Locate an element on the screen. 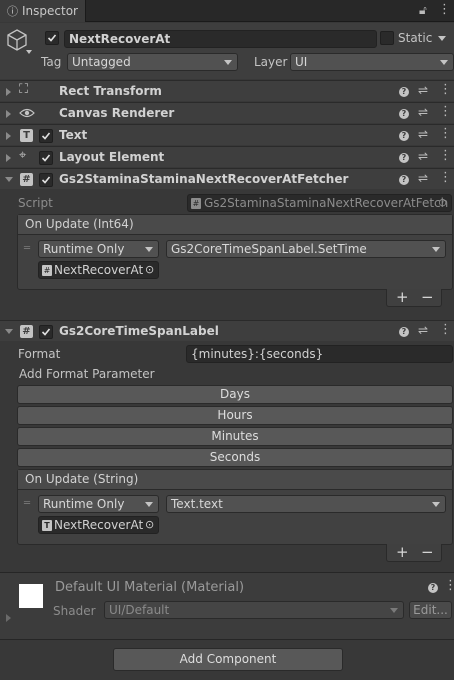 This screenshot has height=680, width=454. script-file-icon: # is located at coordinates (196, 203).